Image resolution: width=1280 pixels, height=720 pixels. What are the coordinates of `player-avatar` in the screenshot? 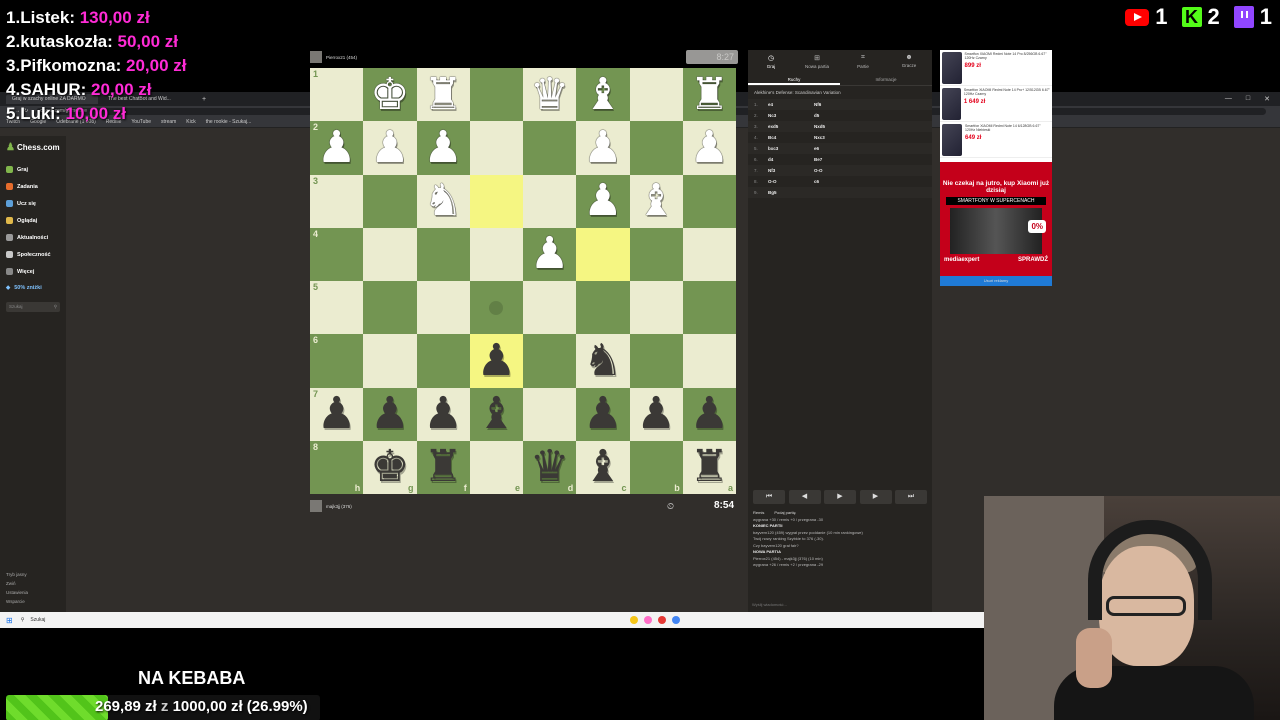 It's located at (316, 506).